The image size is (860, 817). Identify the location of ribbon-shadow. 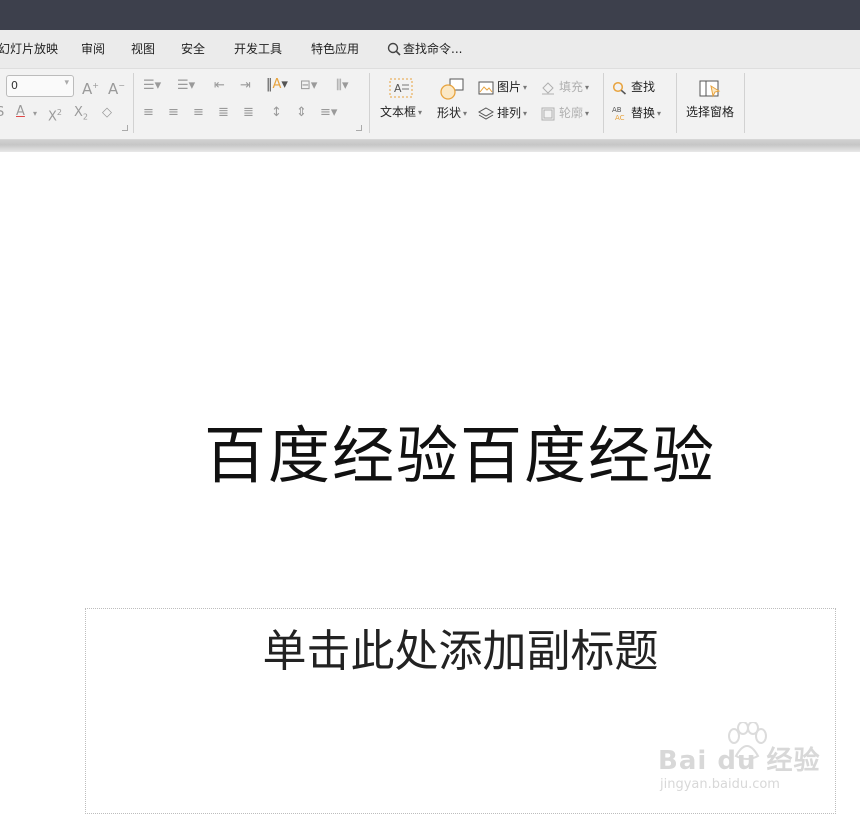
(430, 146).